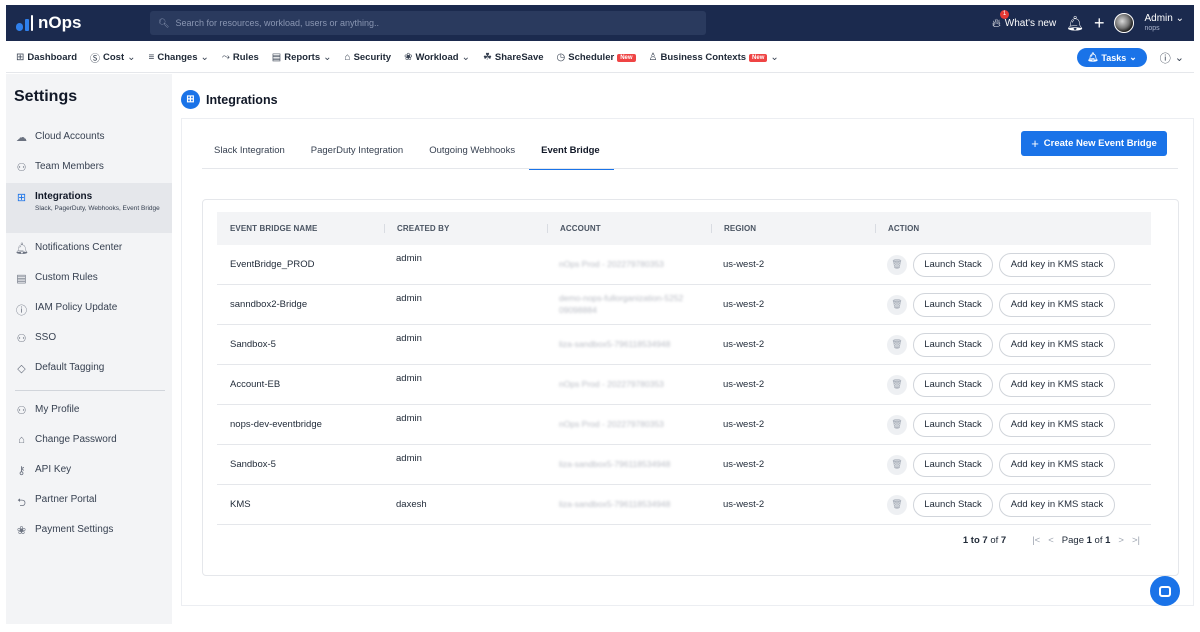  I want to click on col-header-created-by: CREATED BY, so click(465, 228).